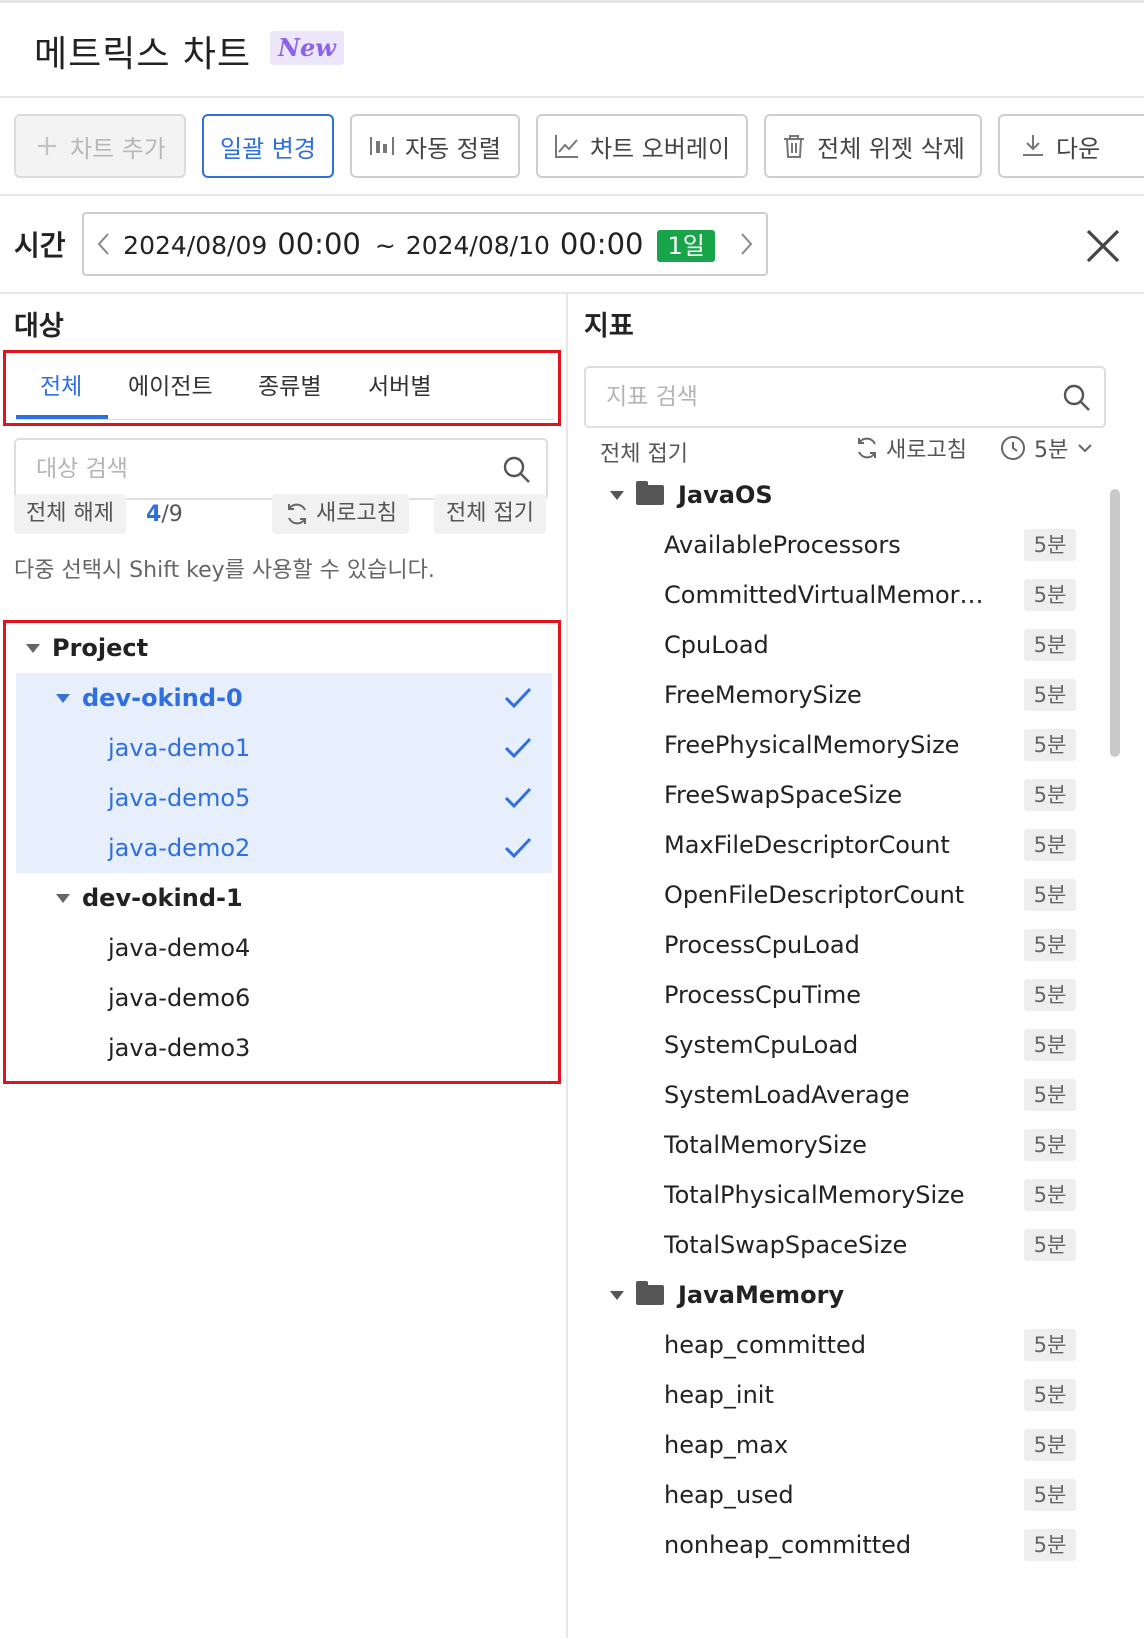 The image size is (1144, 1638). Describe the element at coordinates (1085, 448) in the screenshot. I see `chevron-down-icon` at that location.